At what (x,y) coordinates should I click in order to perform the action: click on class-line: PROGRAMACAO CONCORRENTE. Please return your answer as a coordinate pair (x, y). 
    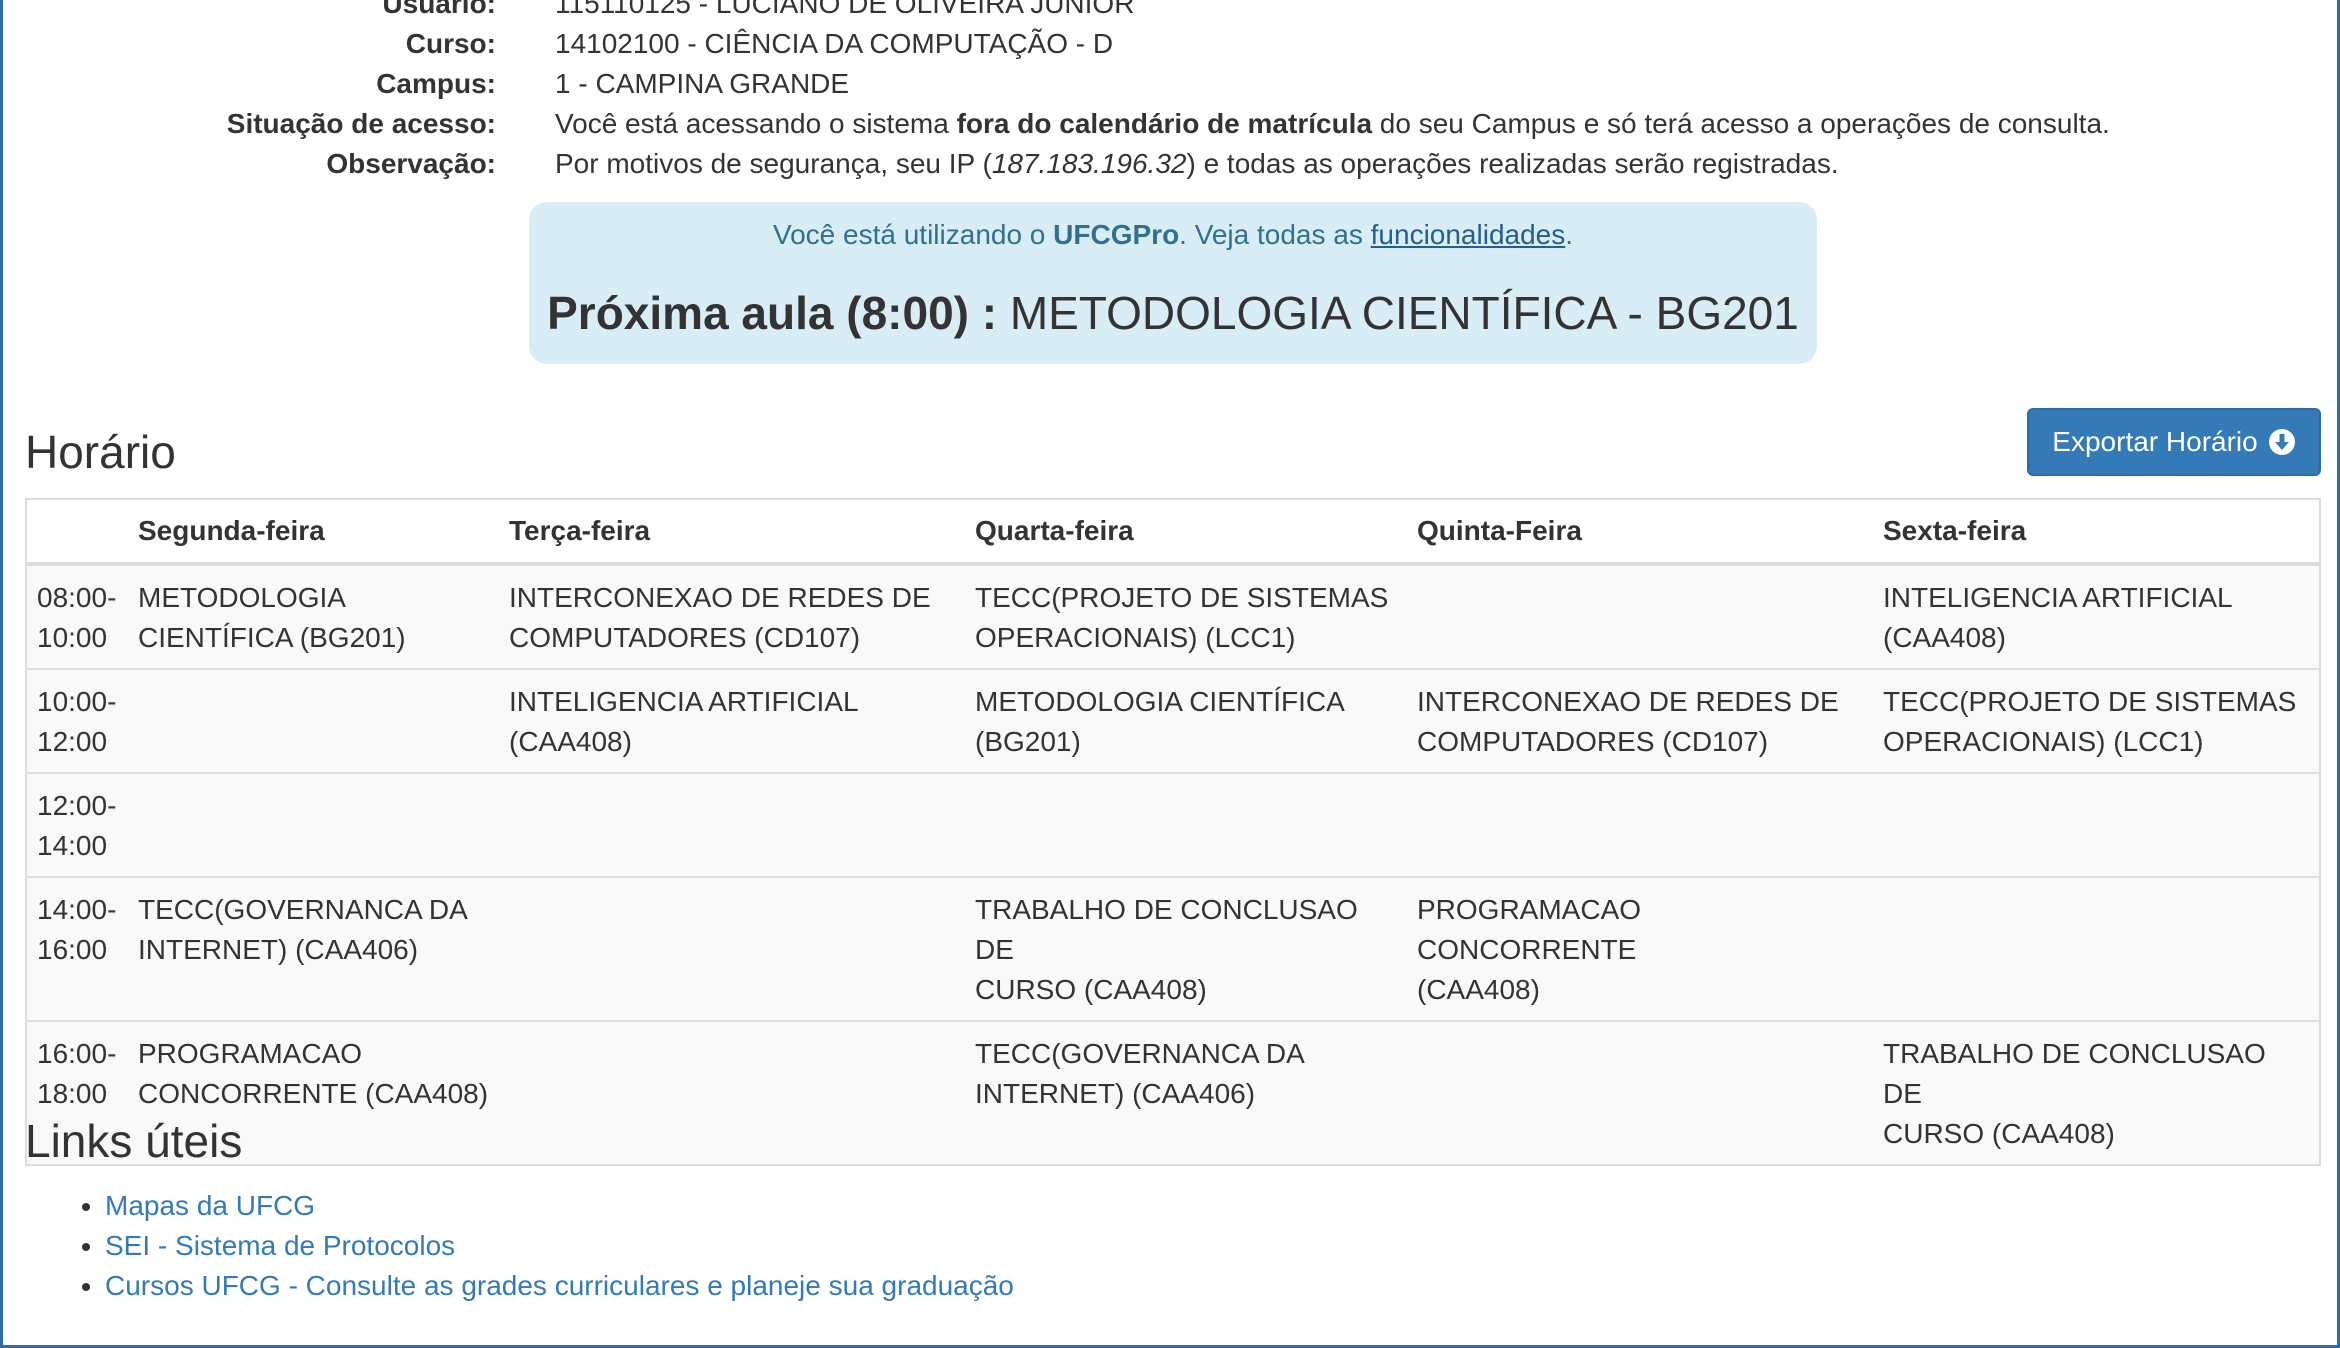
    Looking at the image, I should click on (1529, 929).